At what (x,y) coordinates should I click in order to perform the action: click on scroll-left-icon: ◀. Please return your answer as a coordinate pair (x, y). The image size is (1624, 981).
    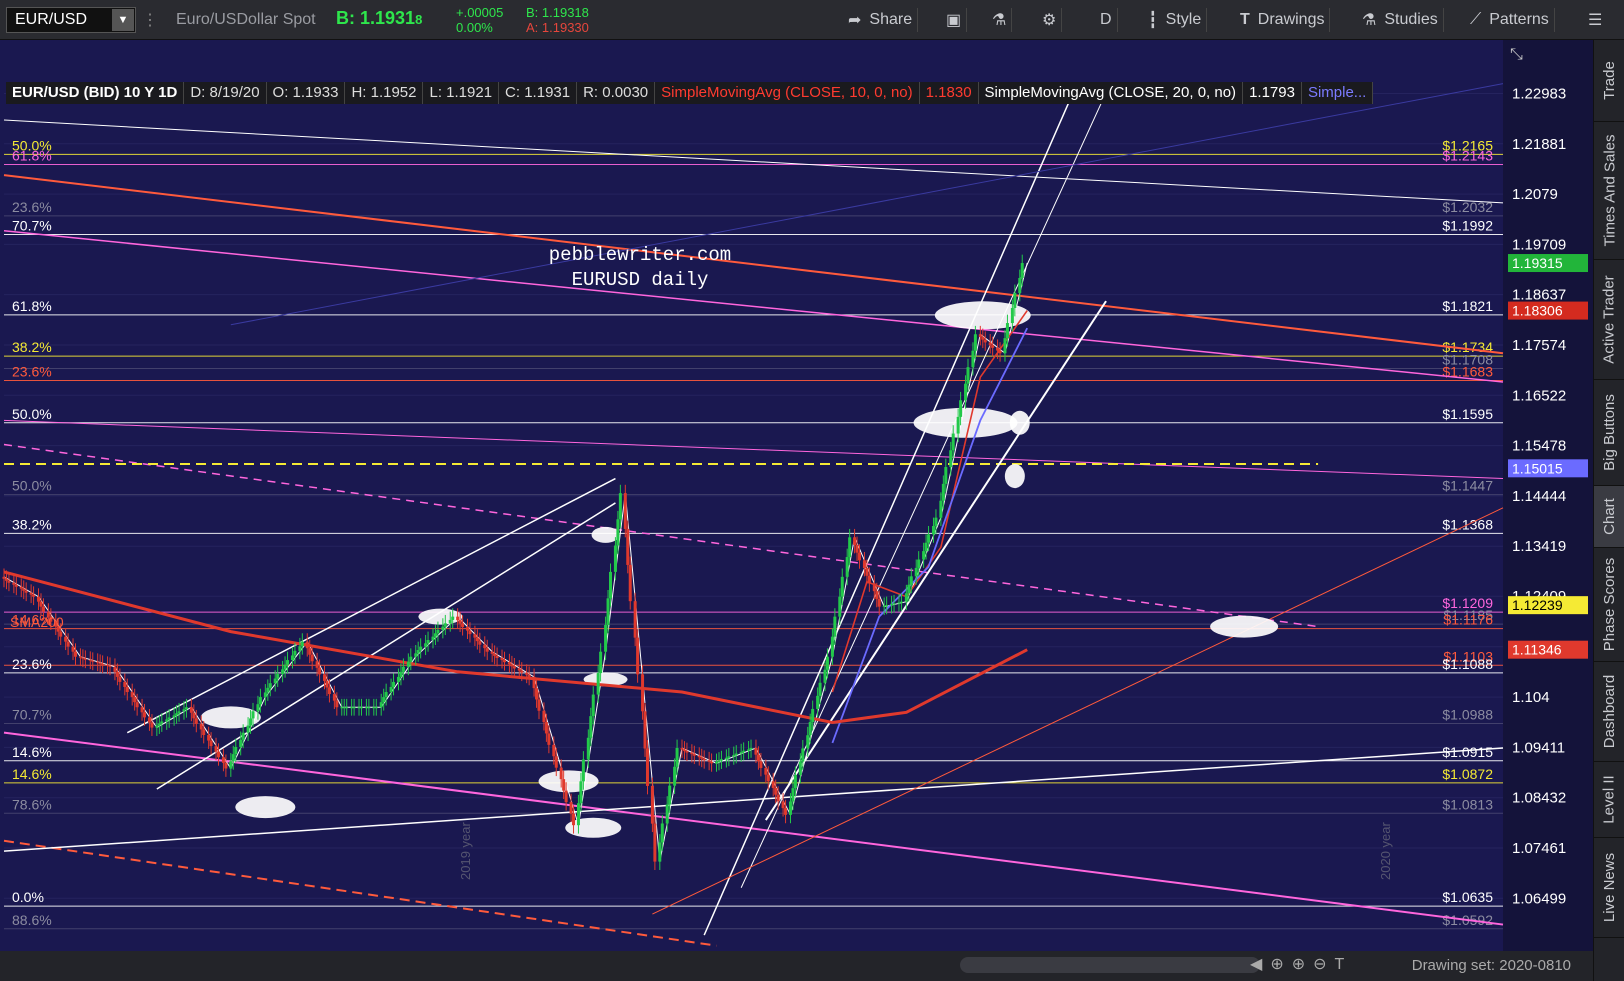
    Looking at the image, I should click on (1260, 964).